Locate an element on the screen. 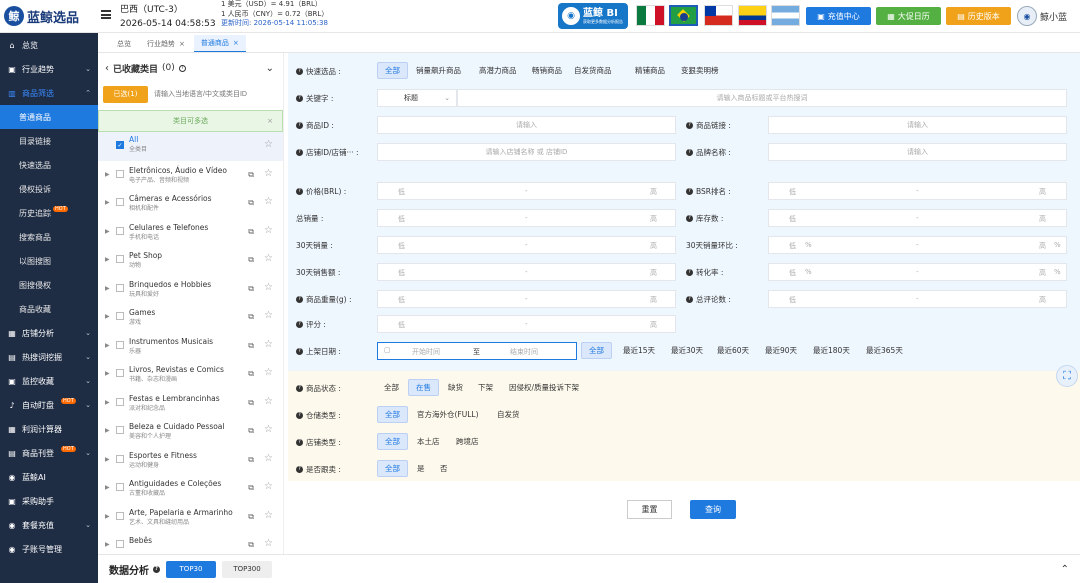 Image resolution: width=1080 pixels, height=583 pixels. follow-option: 是 is located at coordinates (421, 468).